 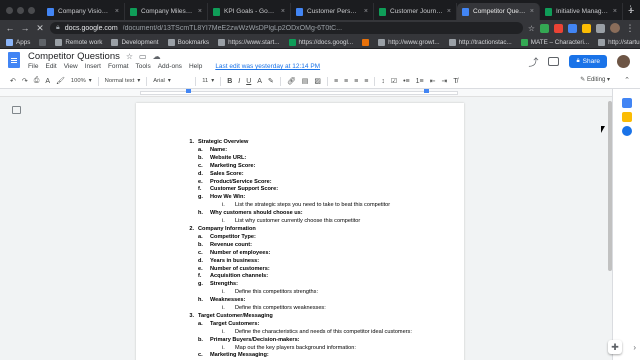 What do you see at coordinates (298, 309) in the screenshot?
I see `outline-item-level-3: i. Define this competitors weaknesses:` at bounding box center [298, 309].